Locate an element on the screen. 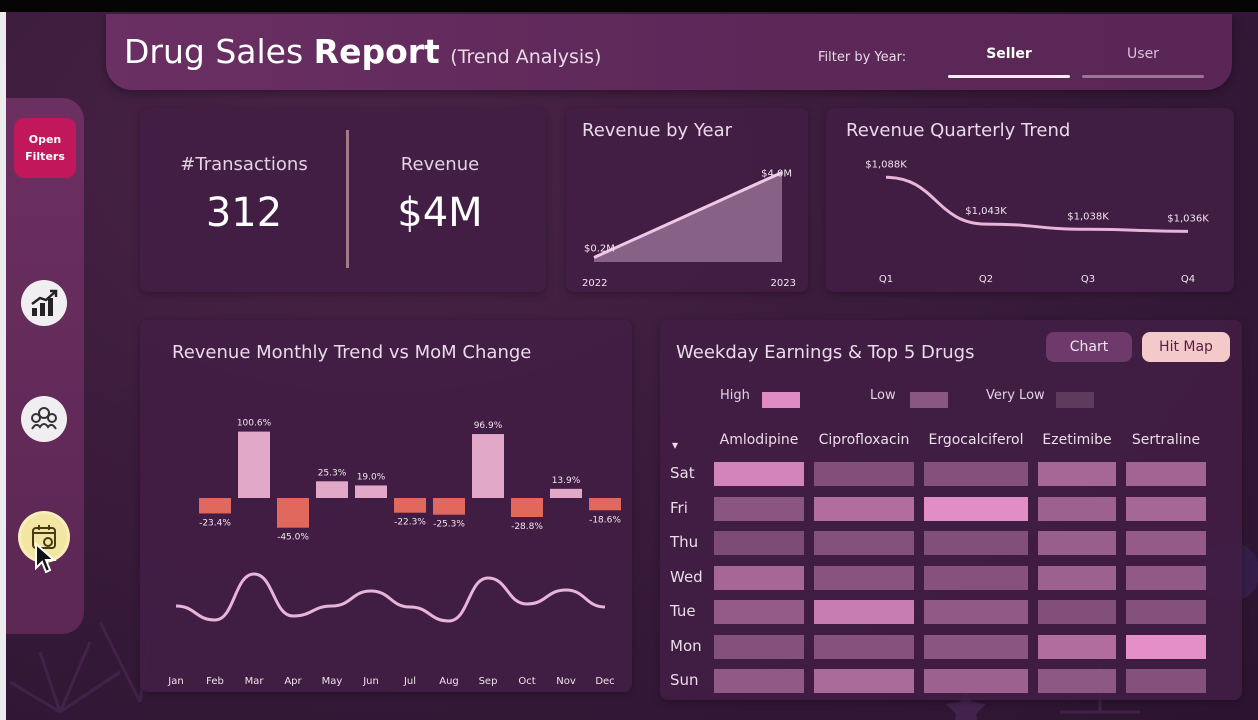  heatmap-row-label: Wed is located at coordinates (686, 576).